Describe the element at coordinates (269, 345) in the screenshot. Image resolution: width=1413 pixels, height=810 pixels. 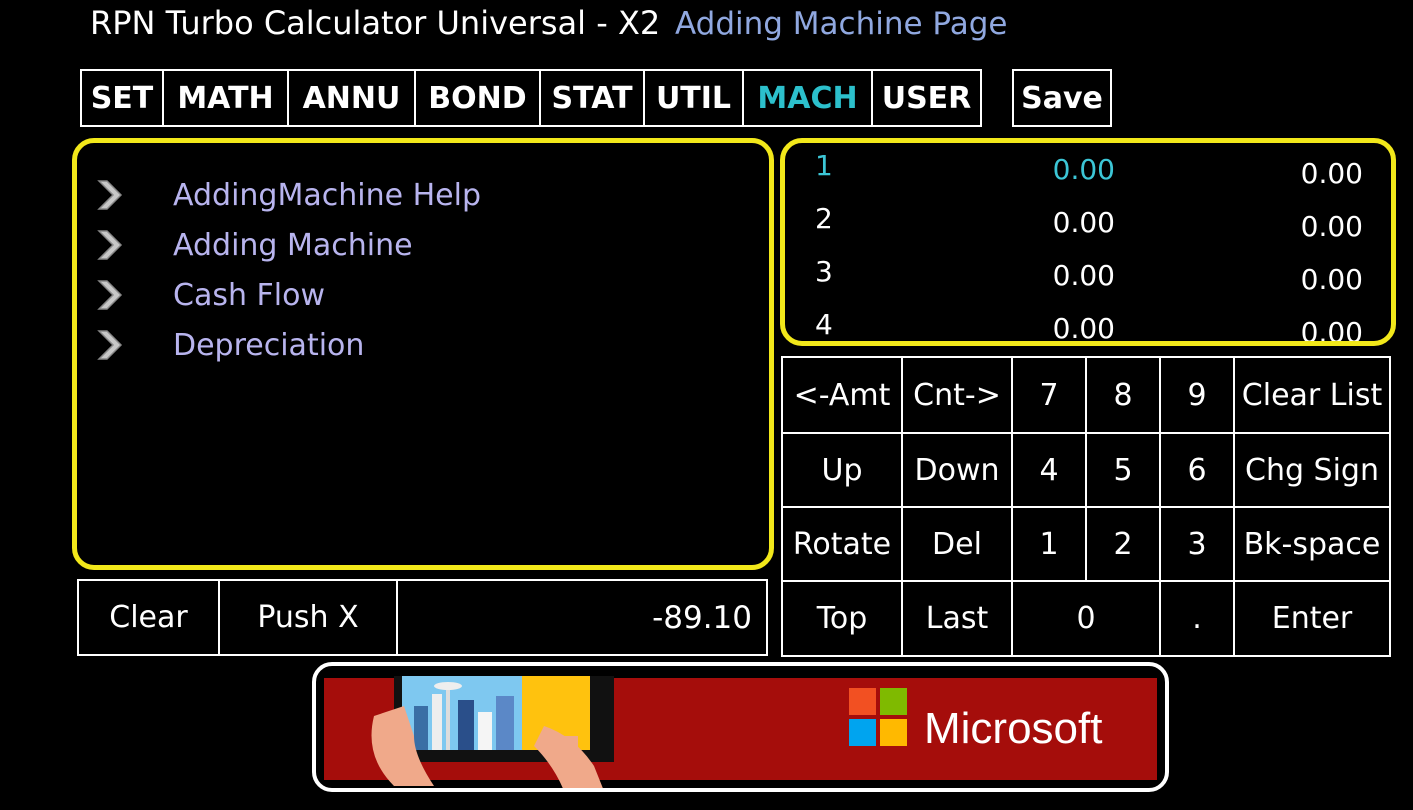
I see `menu-item-label: Depreciation` at that location.